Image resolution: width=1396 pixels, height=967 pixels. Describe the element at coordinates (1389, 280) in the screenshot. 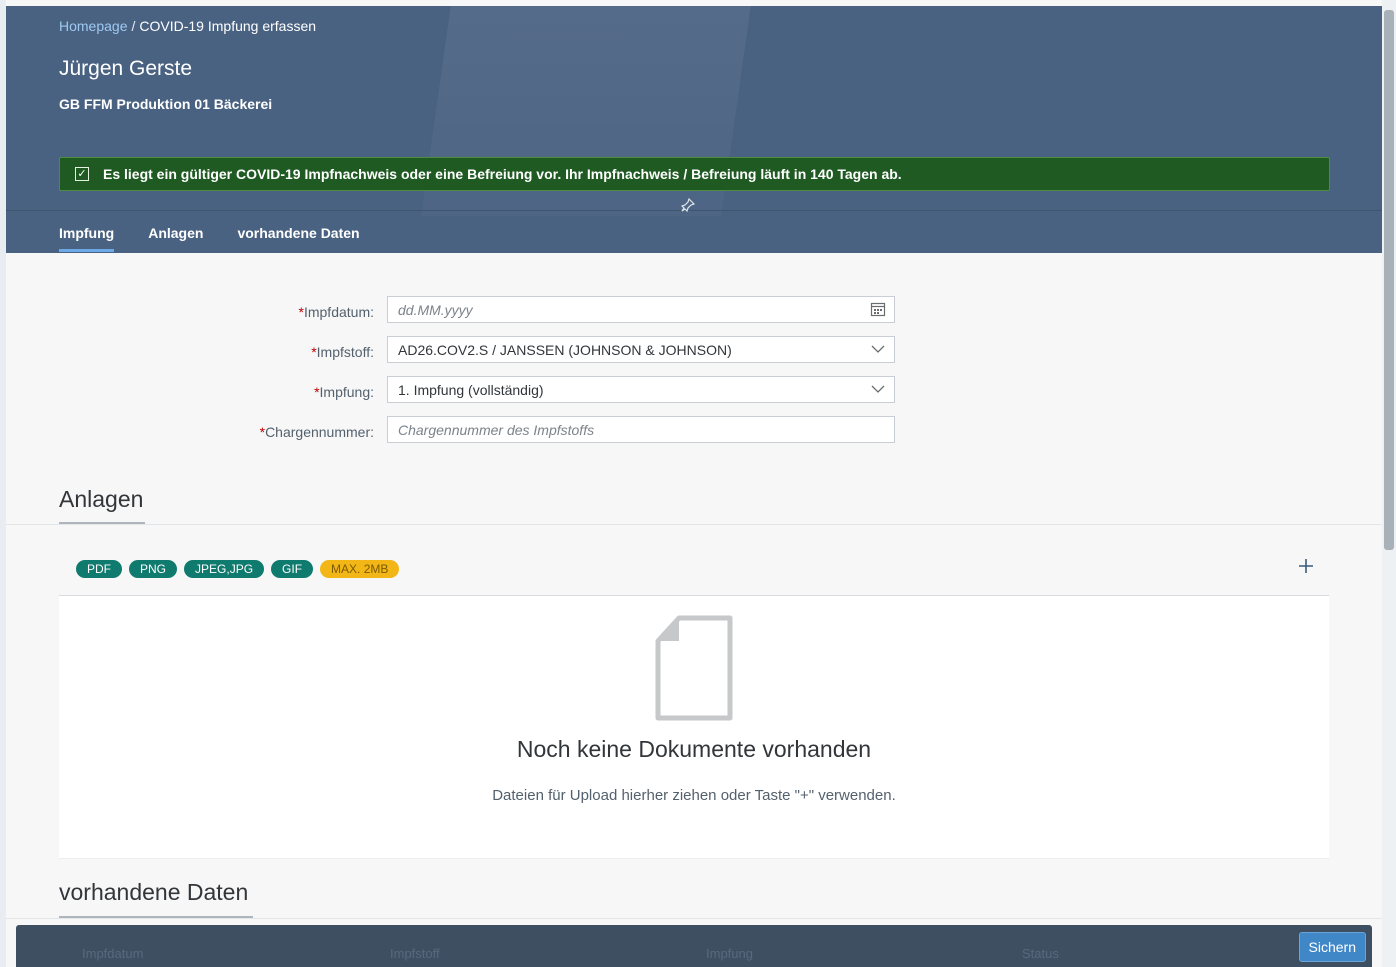

I see `scrollbar-thumb` at that location.